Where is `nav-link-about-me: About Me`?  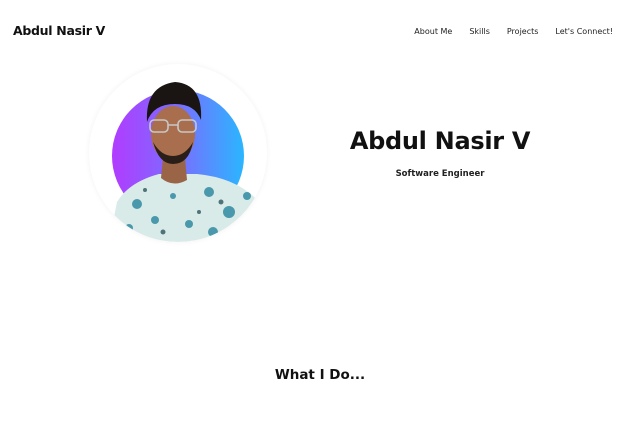
nav-link-about-me: About Me is located at coordinates (433, 31).